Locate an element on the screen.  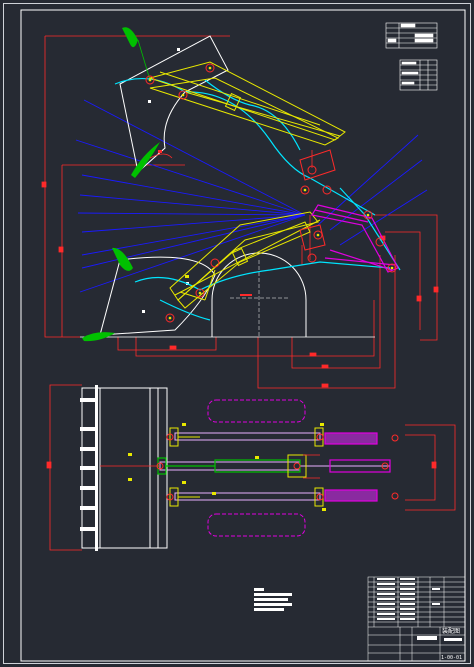
title-block-label: 装配图 is located at coordinates (451, 631).